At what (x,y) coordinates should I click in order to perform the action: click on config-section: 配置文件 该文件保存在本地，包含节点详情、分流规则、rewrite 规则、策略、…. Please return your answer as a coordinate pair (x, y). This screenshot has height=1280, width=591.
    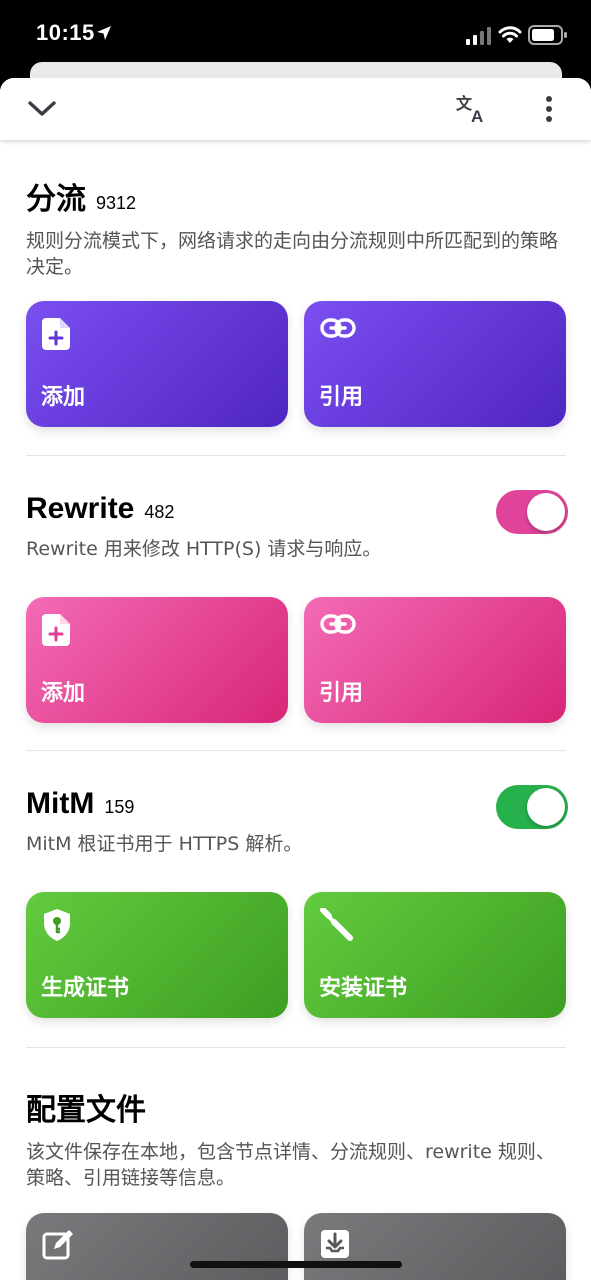
    Looking at the image, I should click on (296, 1138).